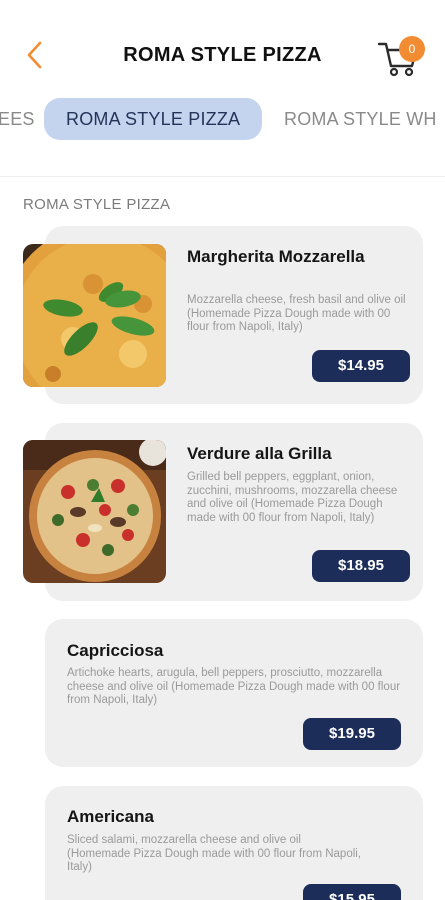  Describe the element at coordinates (94, 511) in the screenshot. I see `veggie-pizza-image` at that location.